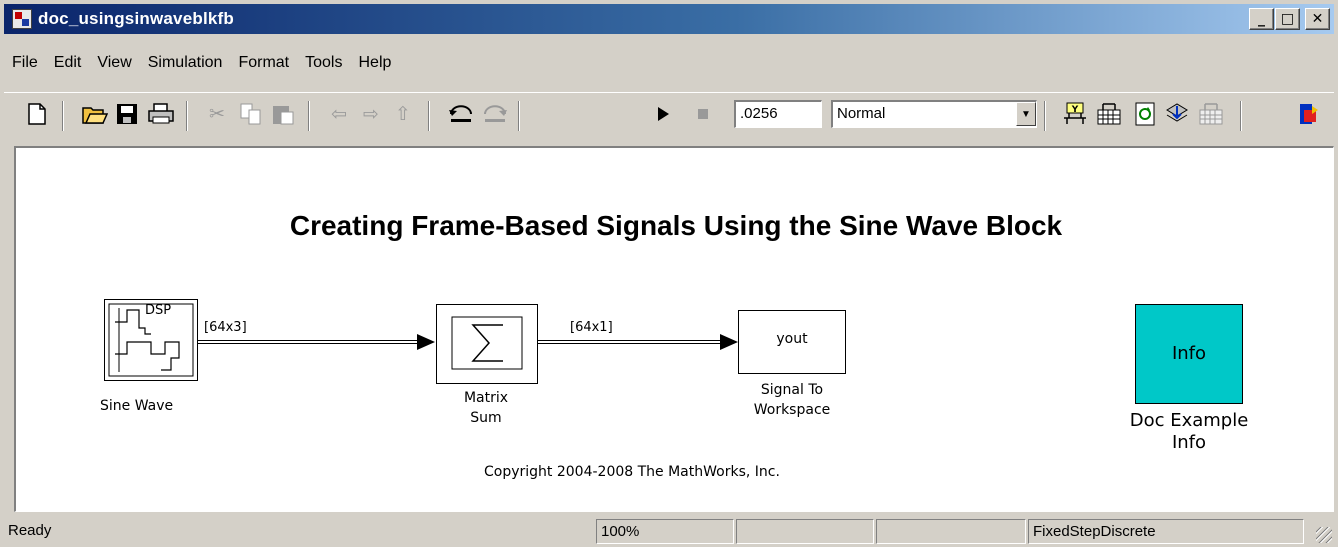 Image resolution: width=1338 pixels, height=547 pixels. Describe the element at coordinates (37, 114) in the screenshot. I see `new-icon` at that location.